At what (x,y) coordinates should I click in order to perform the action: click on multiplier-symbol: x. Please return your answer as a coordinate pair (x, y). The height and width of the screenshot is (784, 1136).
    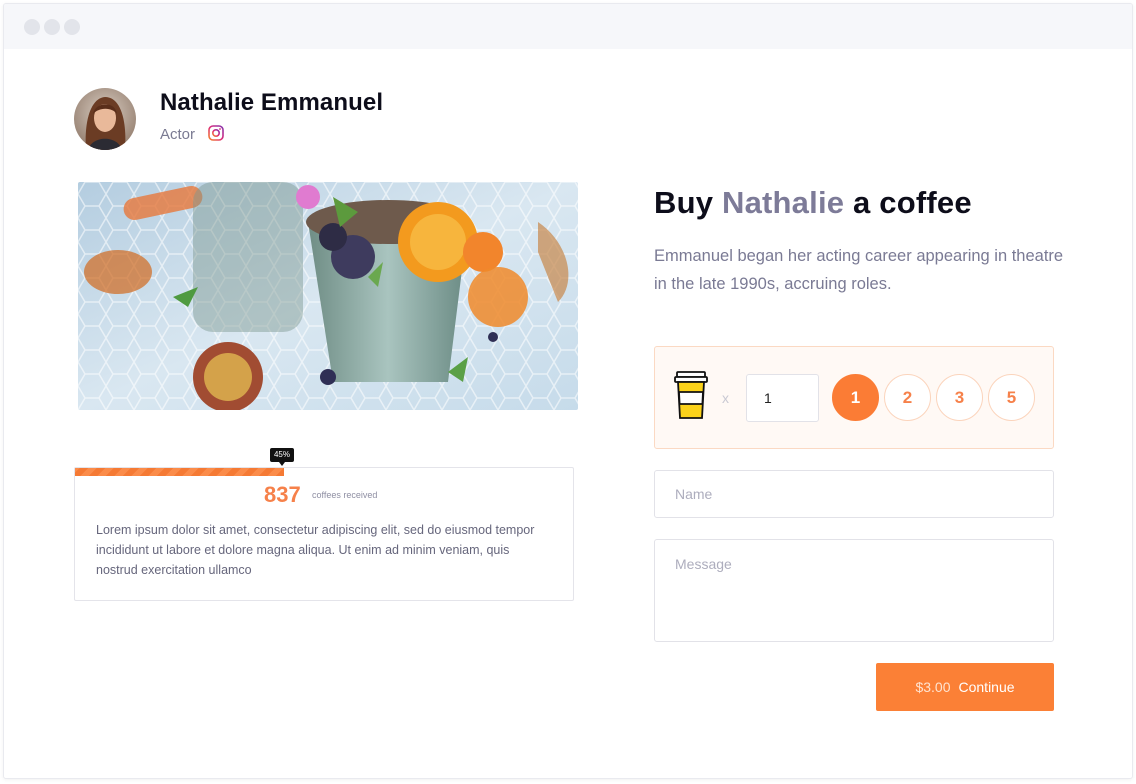
    Looking at the image, I should click on (725, 398).